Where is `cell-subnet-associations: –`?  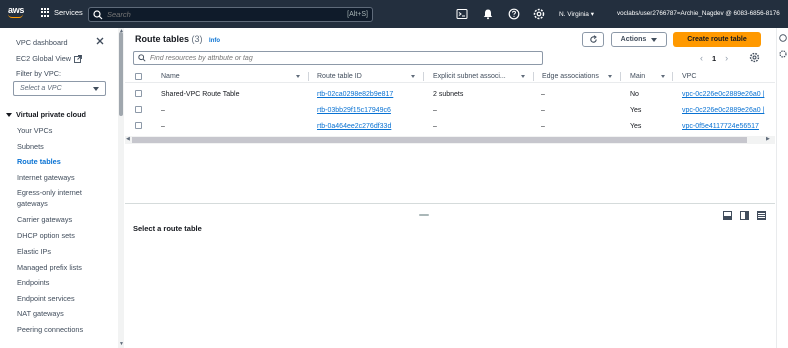
cell-subnet-associations: – is located at coordinates (435, 126).